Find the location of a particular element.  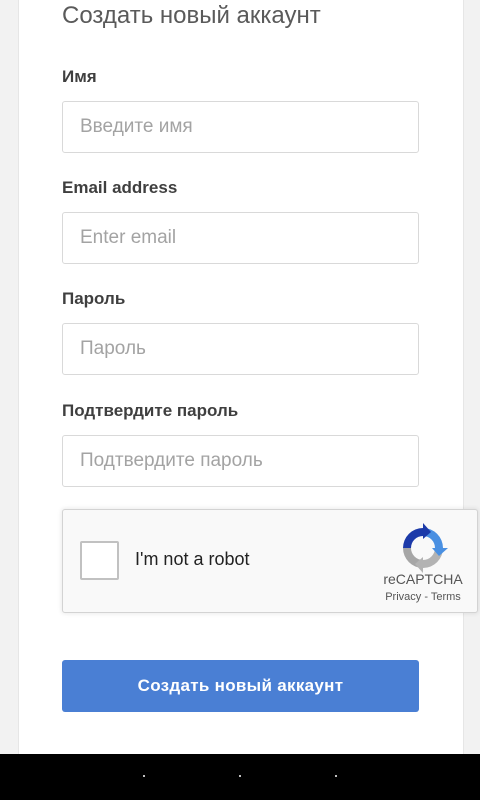

name-label: Имя is located at coordinates (79, 76).